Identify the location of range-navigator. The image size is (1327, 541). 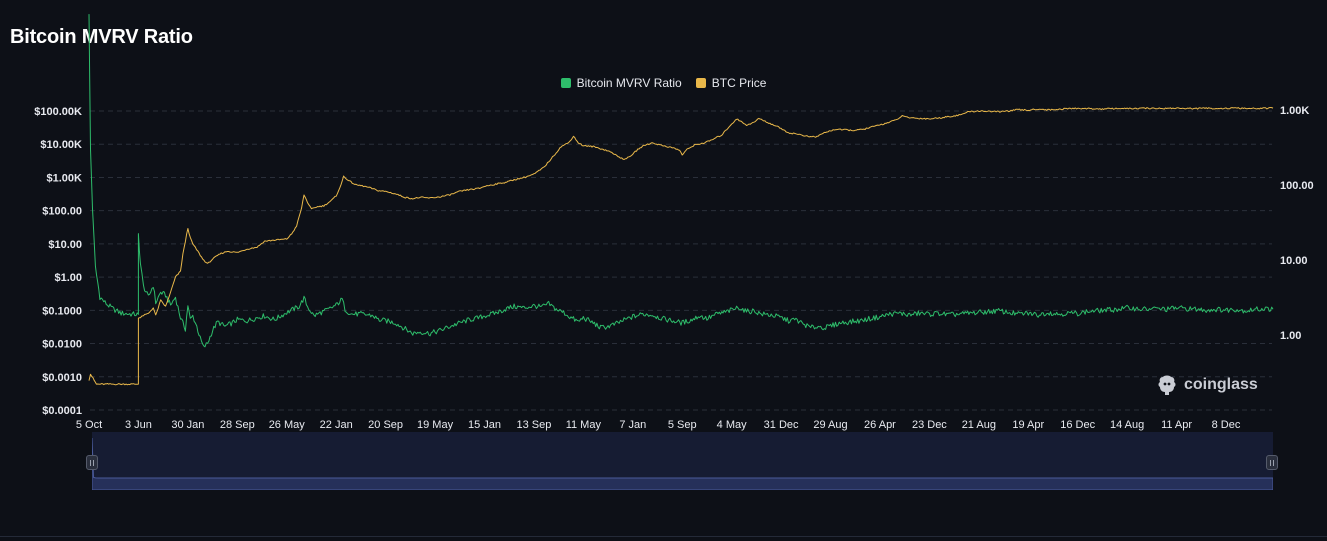
(682, 461).